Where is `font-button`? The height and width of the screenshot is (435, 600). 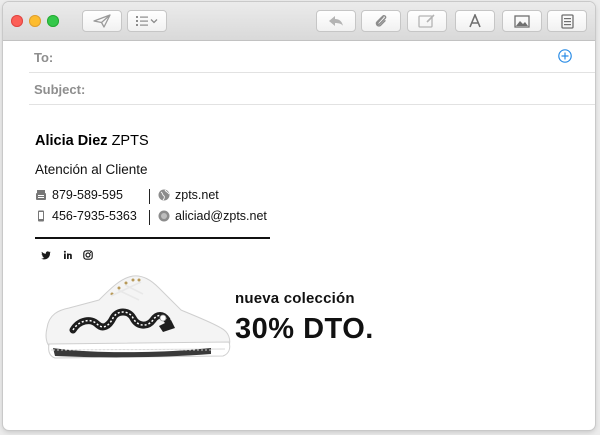 font-button is located at coordinates (475, 21).